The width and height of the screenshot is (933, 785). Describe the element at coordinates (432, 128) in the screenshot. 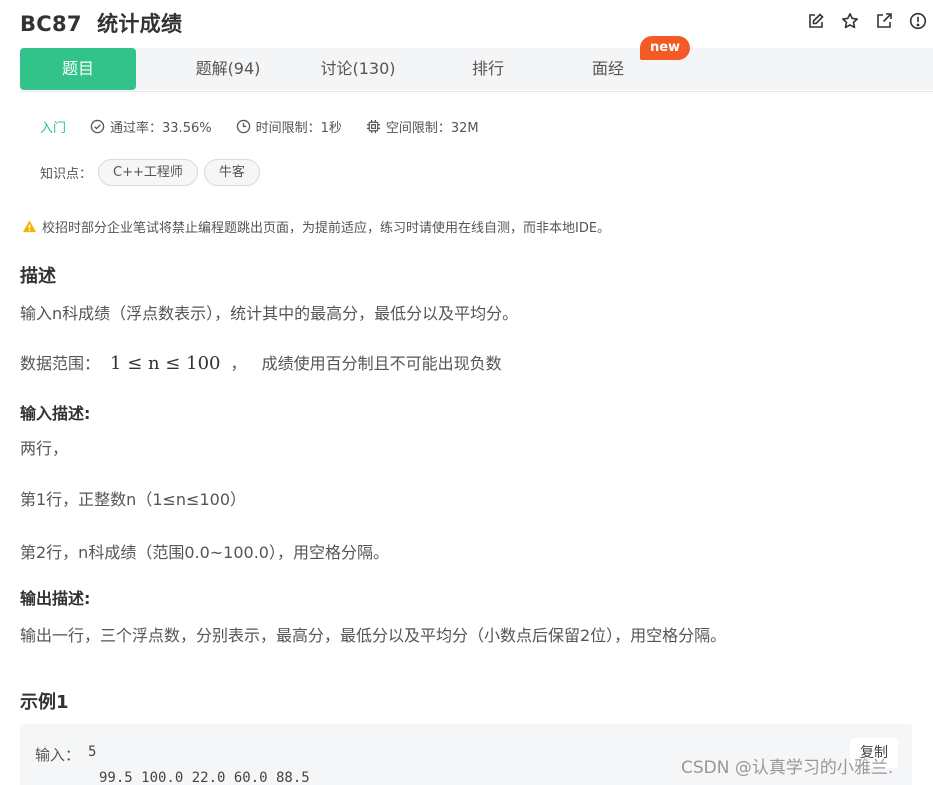

I see `space-limit-text: 空间限制：32M` at that location.